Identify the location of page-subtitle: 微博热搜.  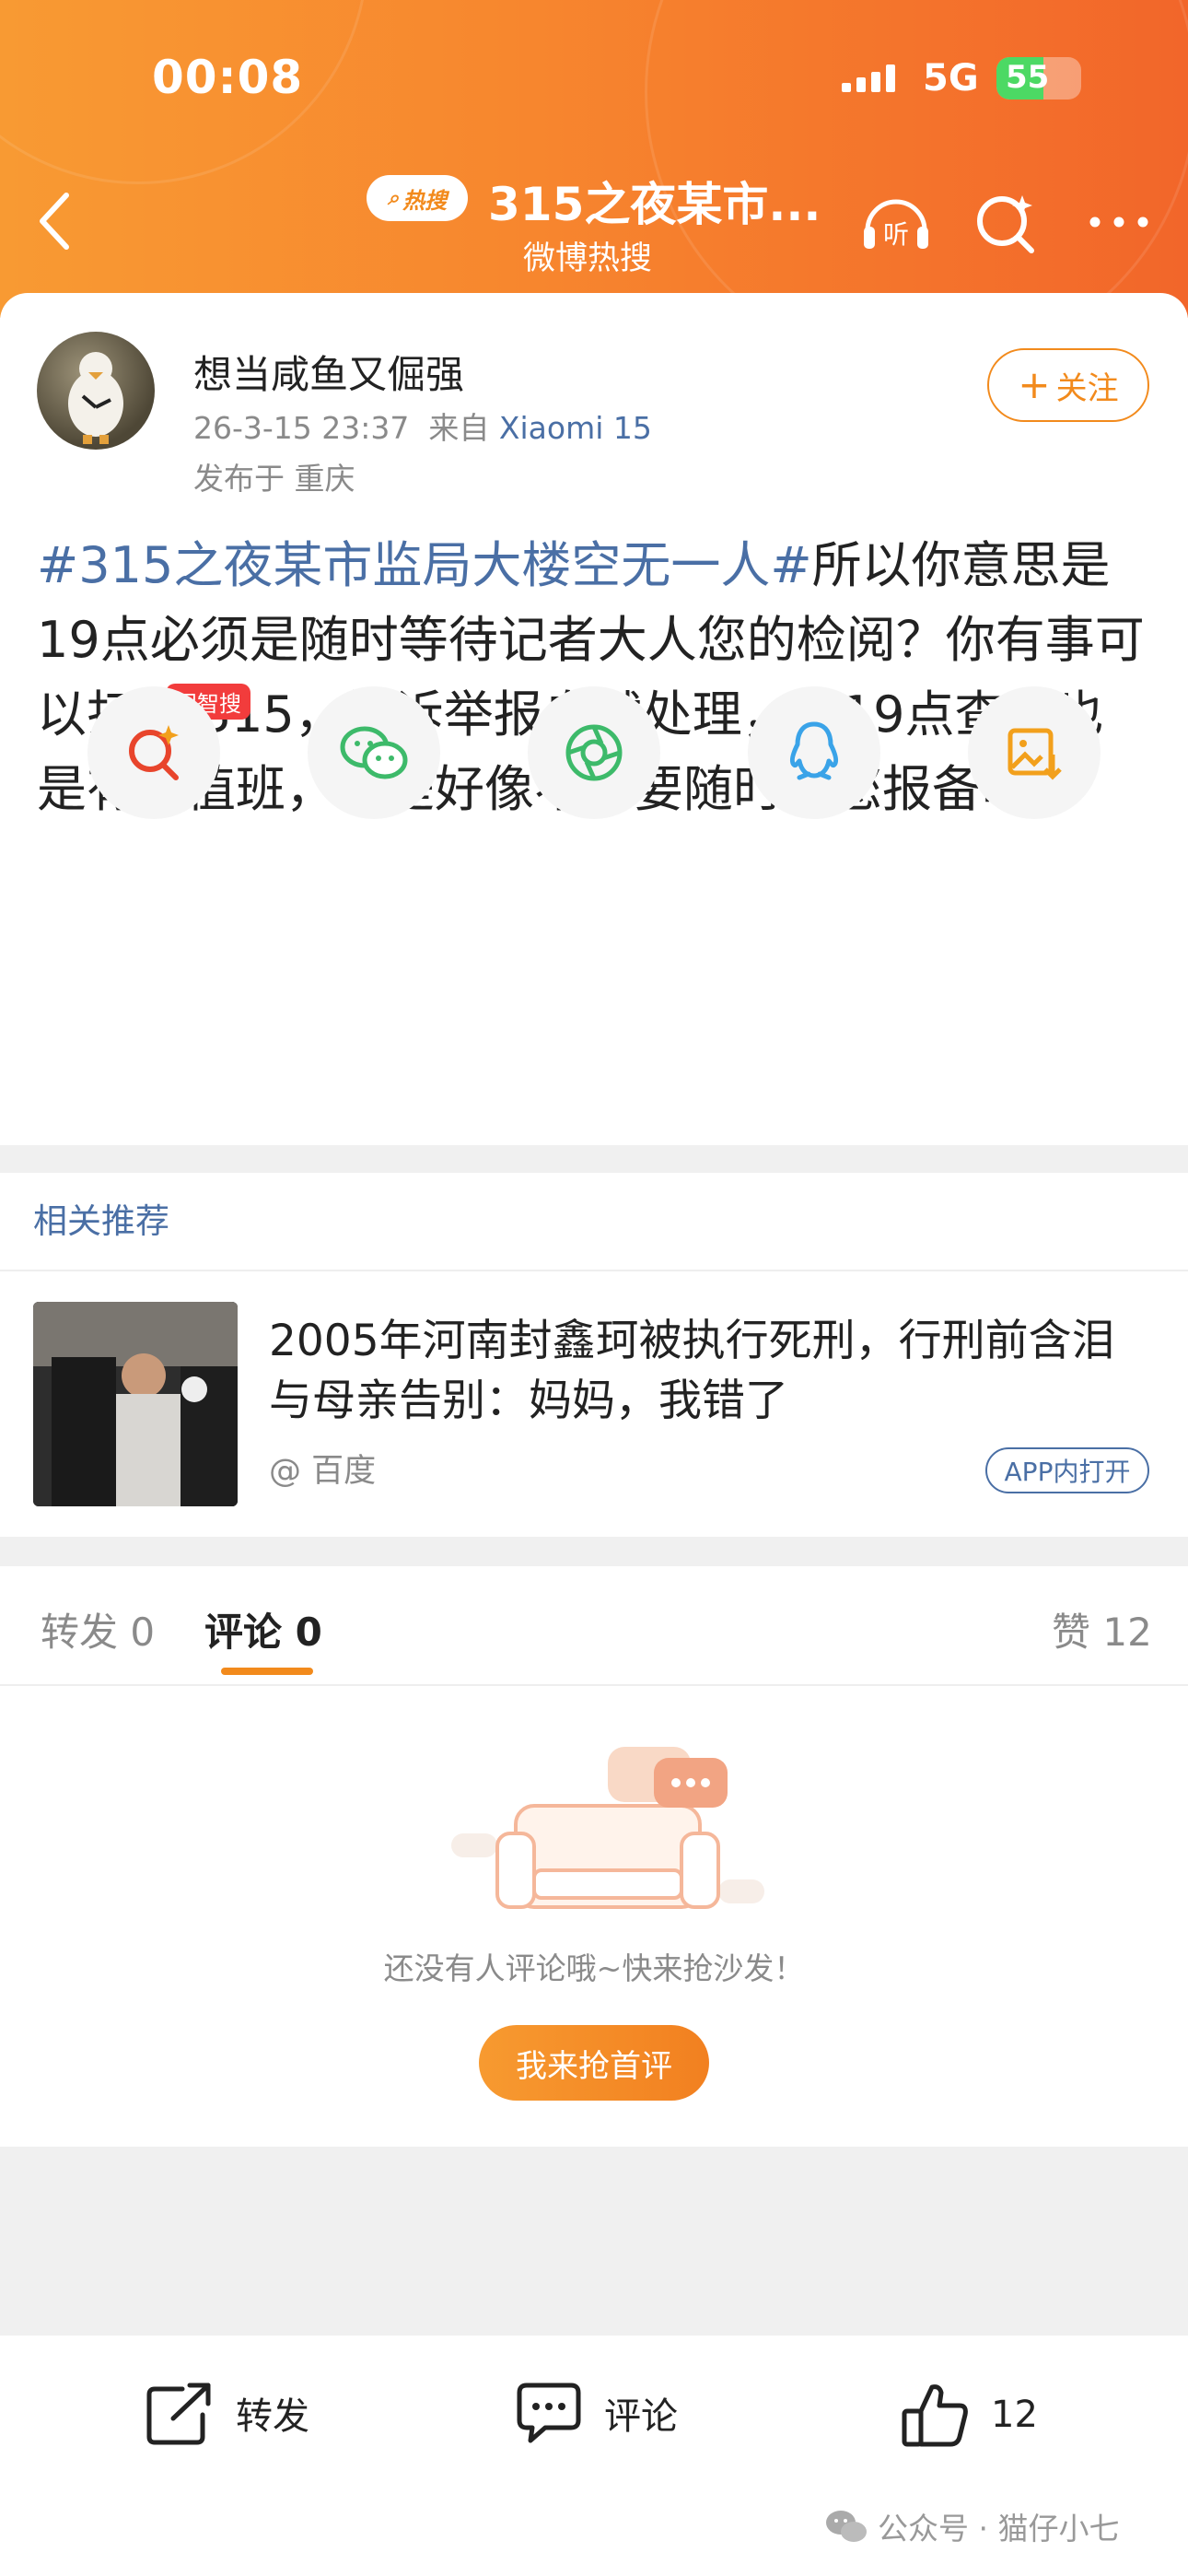
(588, 258).